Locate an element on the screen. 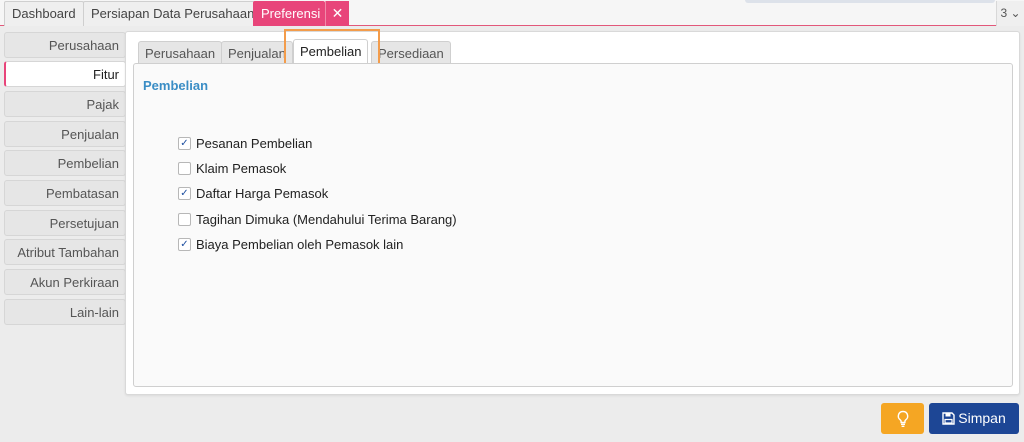 This screenshot has width=1024, height=442. lightbulb-icon is located at coordinates (902, 418).